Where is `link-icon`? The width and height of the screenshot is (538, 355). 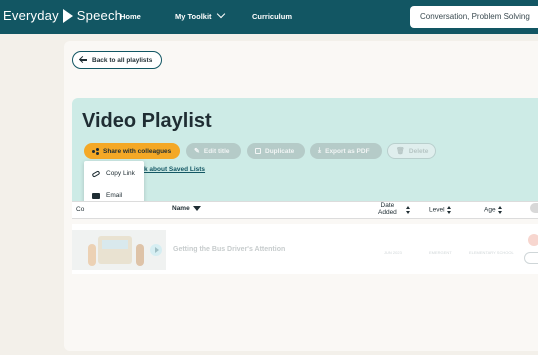
link-icon is located at coordinates (96, 173).